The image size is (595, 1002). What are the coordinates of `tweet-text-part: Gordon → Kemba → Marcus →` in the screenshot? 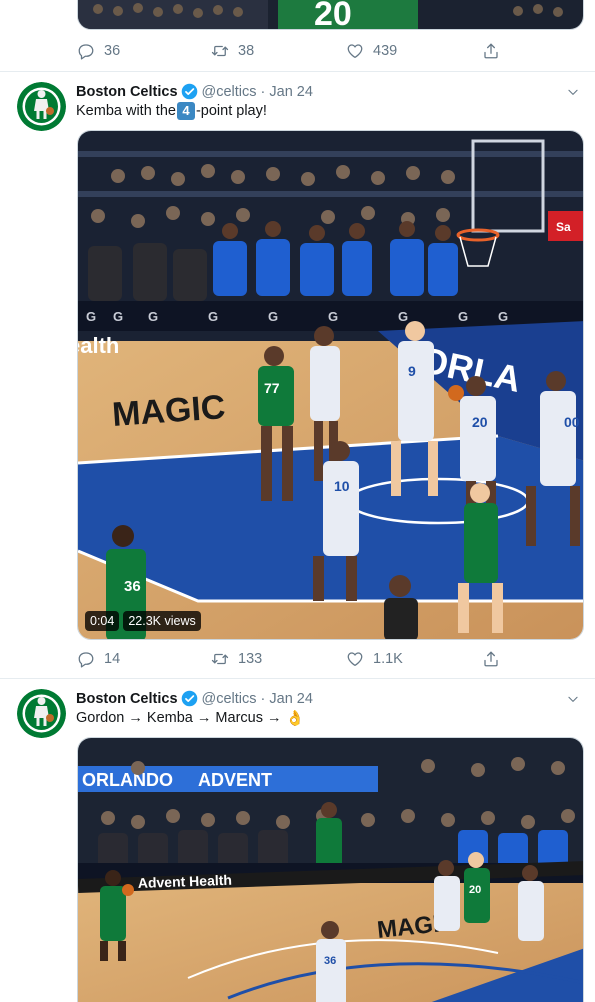 It's located at (179, 718).